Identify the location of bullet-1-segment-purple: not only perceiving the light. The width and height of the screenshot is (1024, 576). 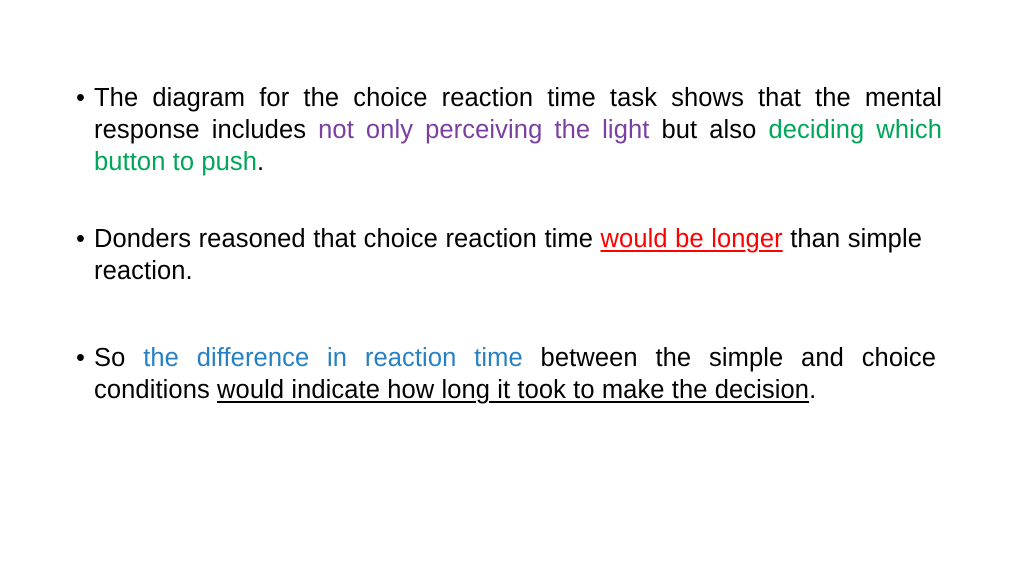
(484, 130).